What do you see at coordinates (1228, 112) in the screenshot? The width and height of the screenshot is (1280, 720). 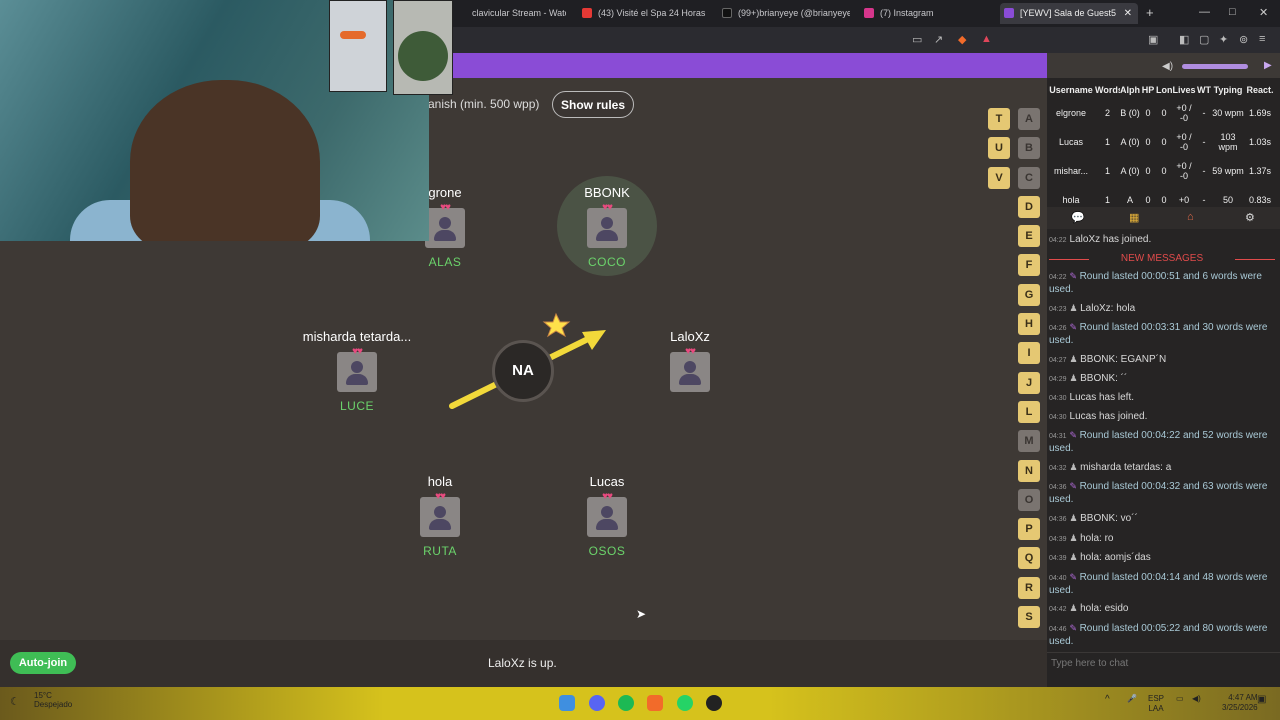 I see `table-cell: 30 wpm` at bounding box center [1228, 112].